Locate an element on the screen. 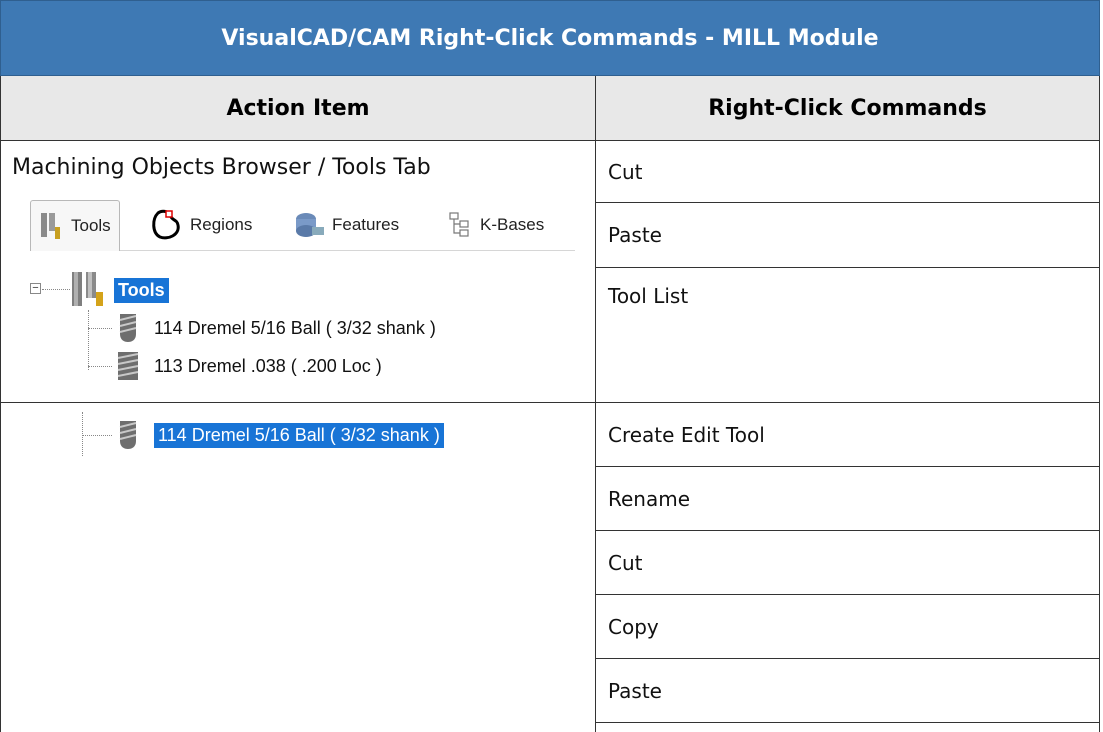  tab-k-bases: K-Bases is located at coordinates (496, 225).